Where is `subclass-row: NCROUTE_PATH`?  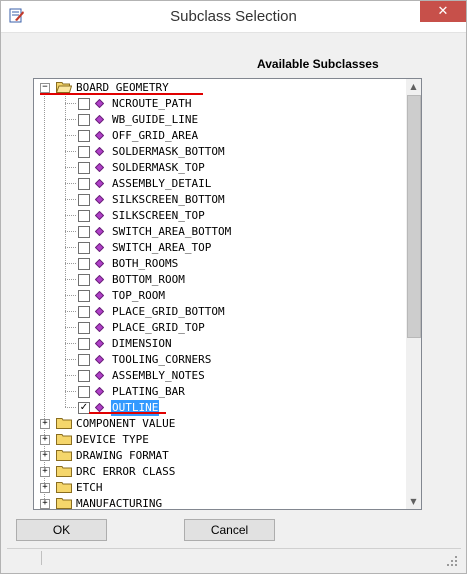 subclass-row: NCROUTE_PATH is located at coordinates (219, 104).